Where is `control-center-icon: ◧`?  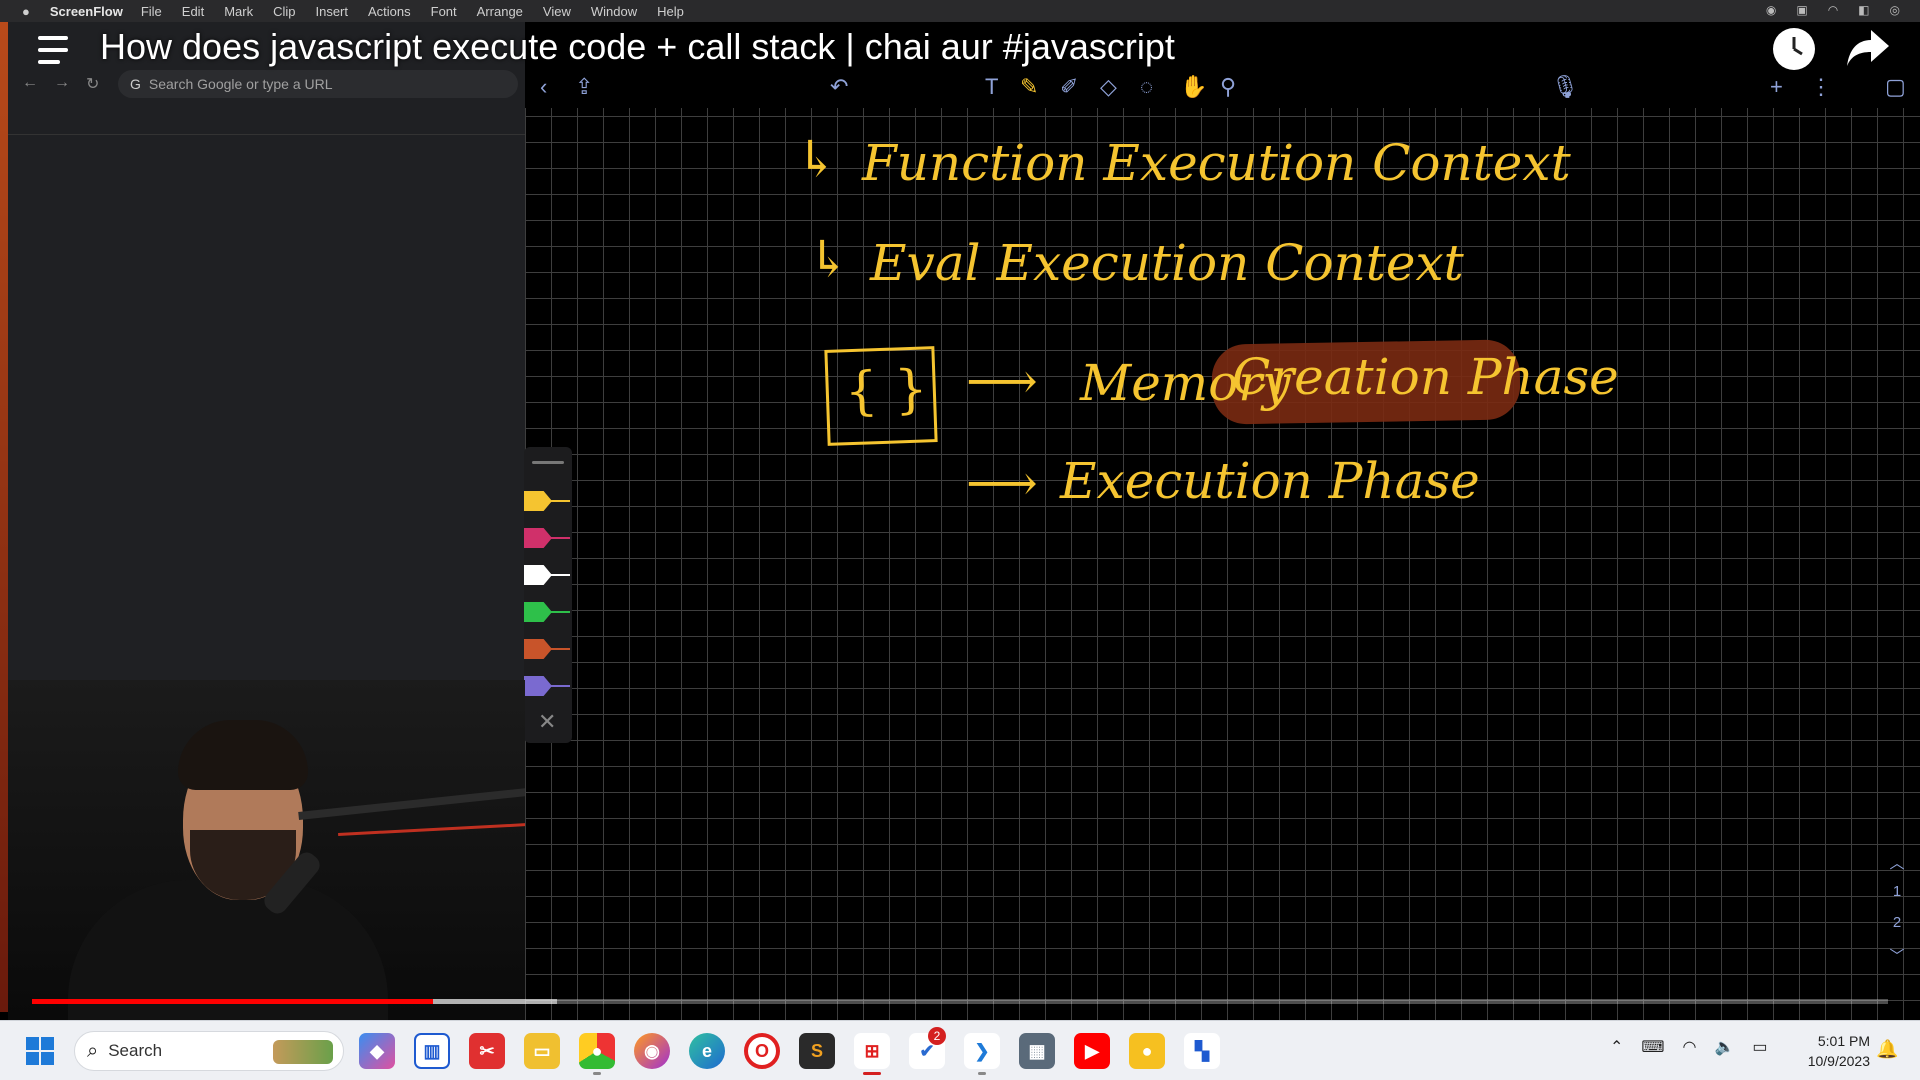
control-center-icon: ◧ is located at coordinates (1863, 10).